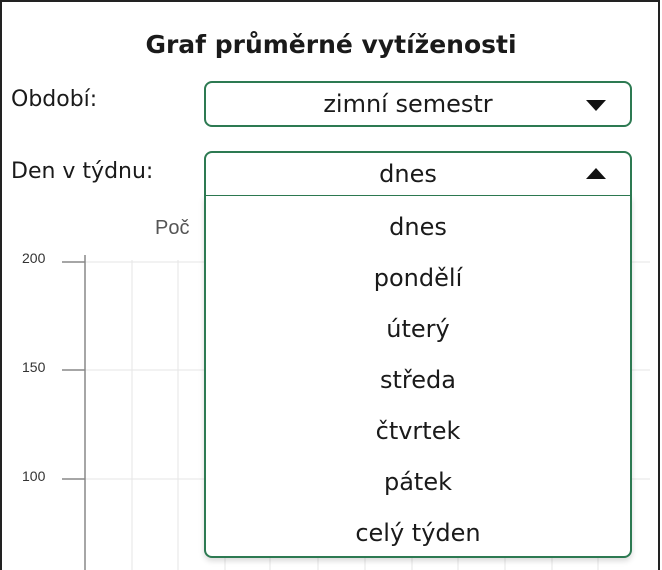 This screenshot has width=662, height=570. I want to click on y-tick-label: 100, so click(34, 476).